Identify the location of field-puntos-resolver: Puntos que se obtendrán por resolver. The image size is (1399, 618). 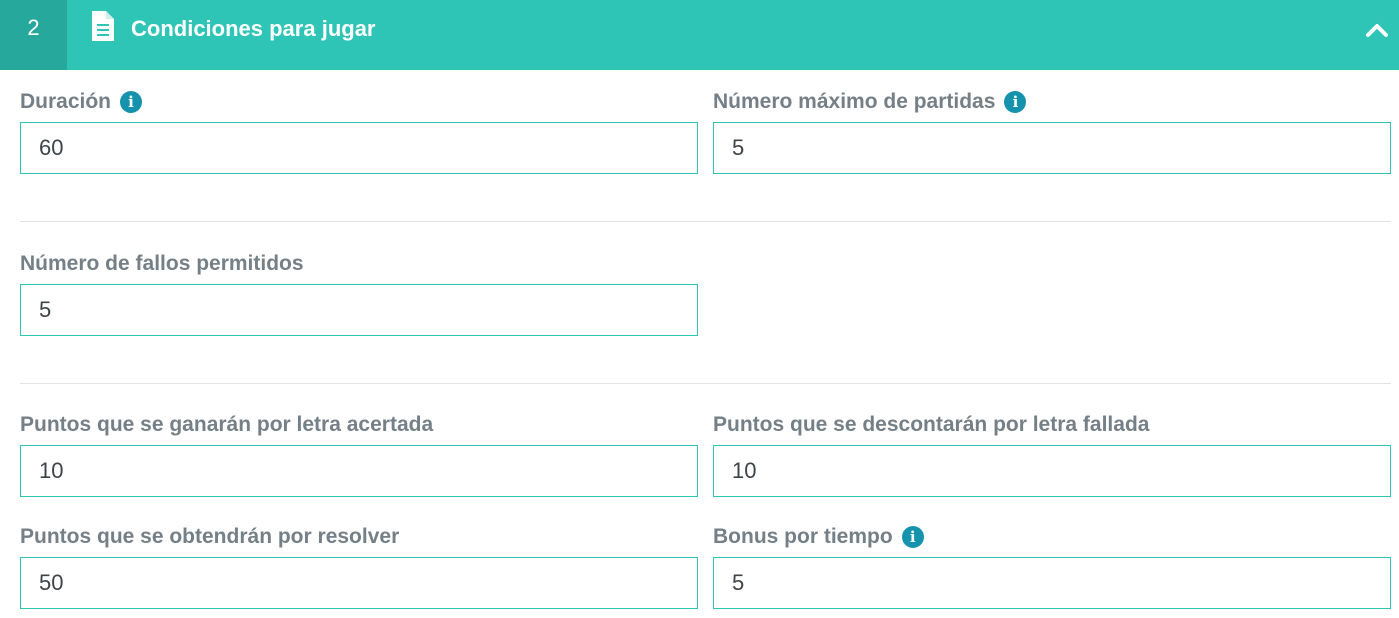
(359, 566).